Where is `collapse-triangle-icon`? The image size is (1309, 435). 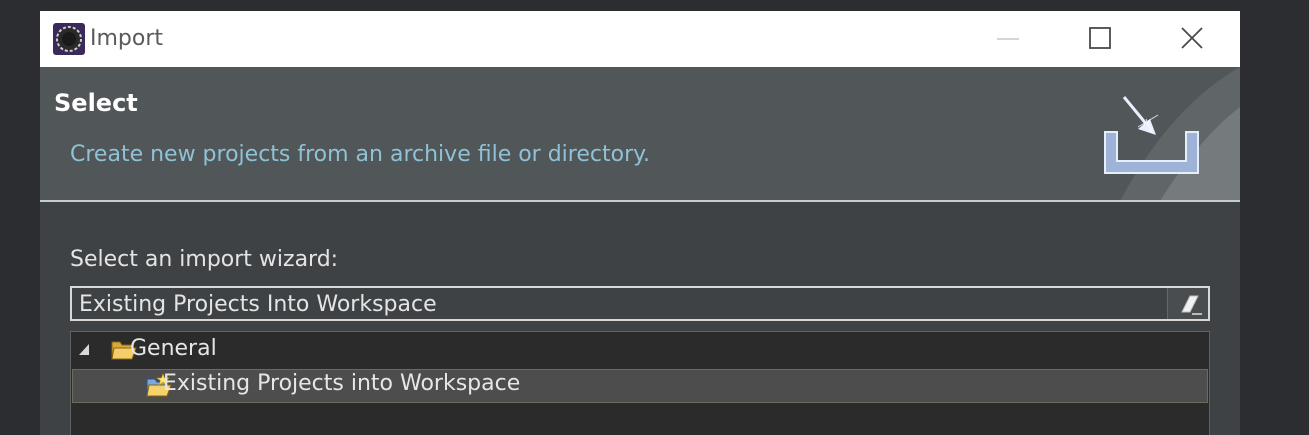
collapse-triangle-icon is located at coordinates (85, 350).